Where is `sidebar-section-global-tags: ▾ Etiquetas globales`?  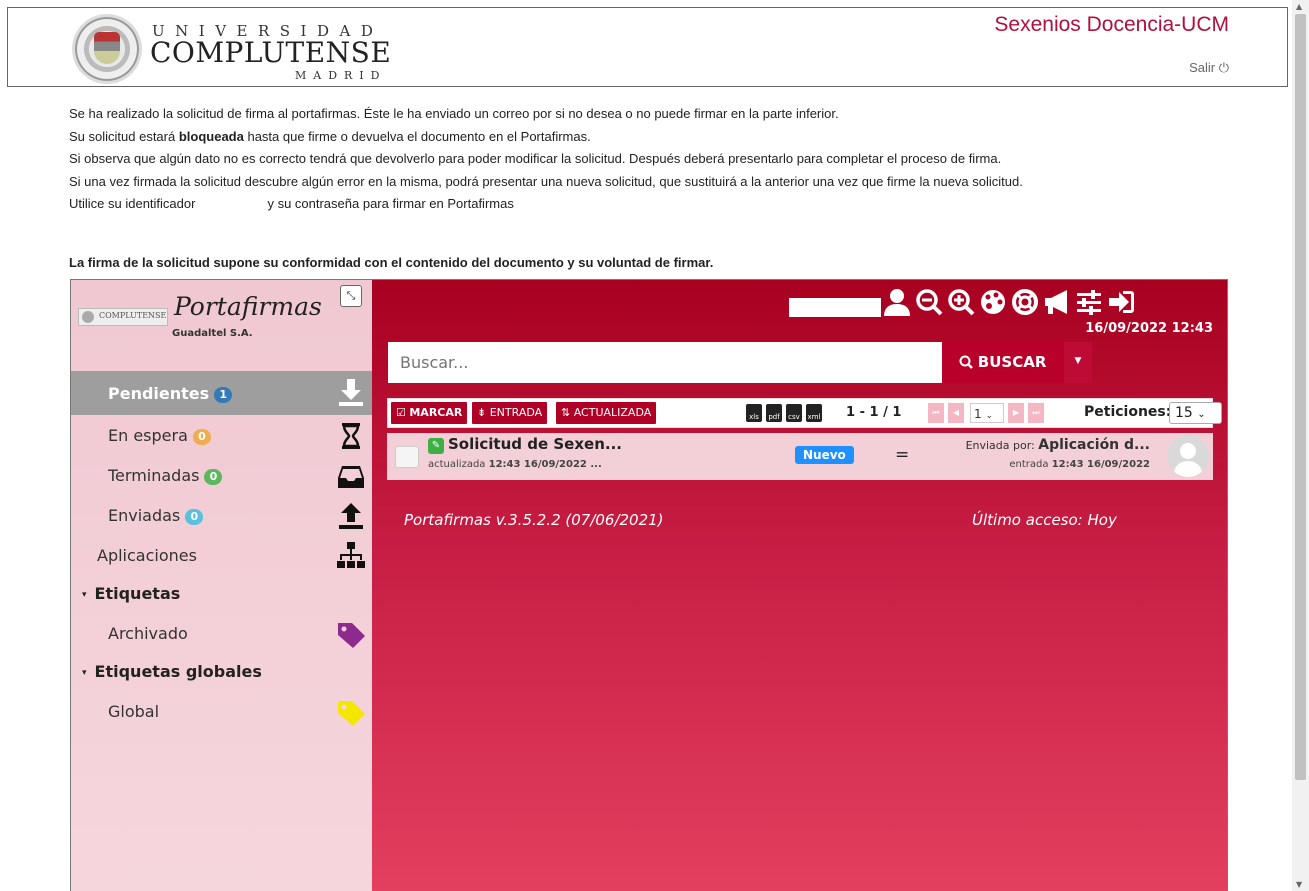
sidebar-section-global-tags: ▾ Etiquetas globales is located at coordinates (221, 672).